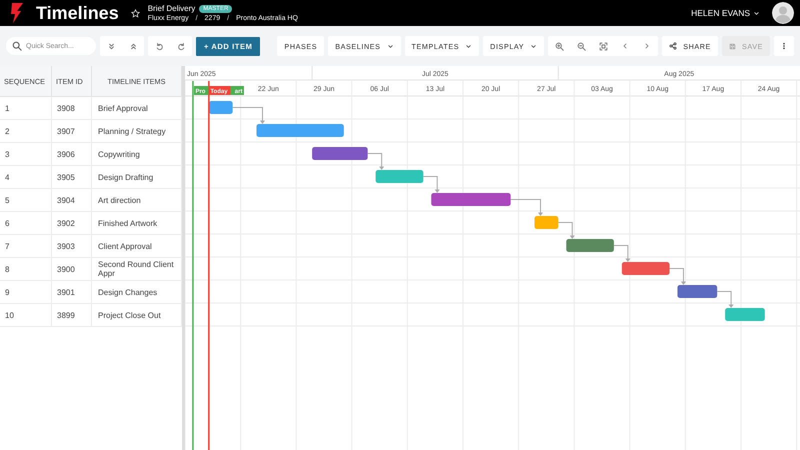 Image resolution: width=800 pixels, height=450 pixels. I want to click on table-cell: Art direction, so click(137, 200).